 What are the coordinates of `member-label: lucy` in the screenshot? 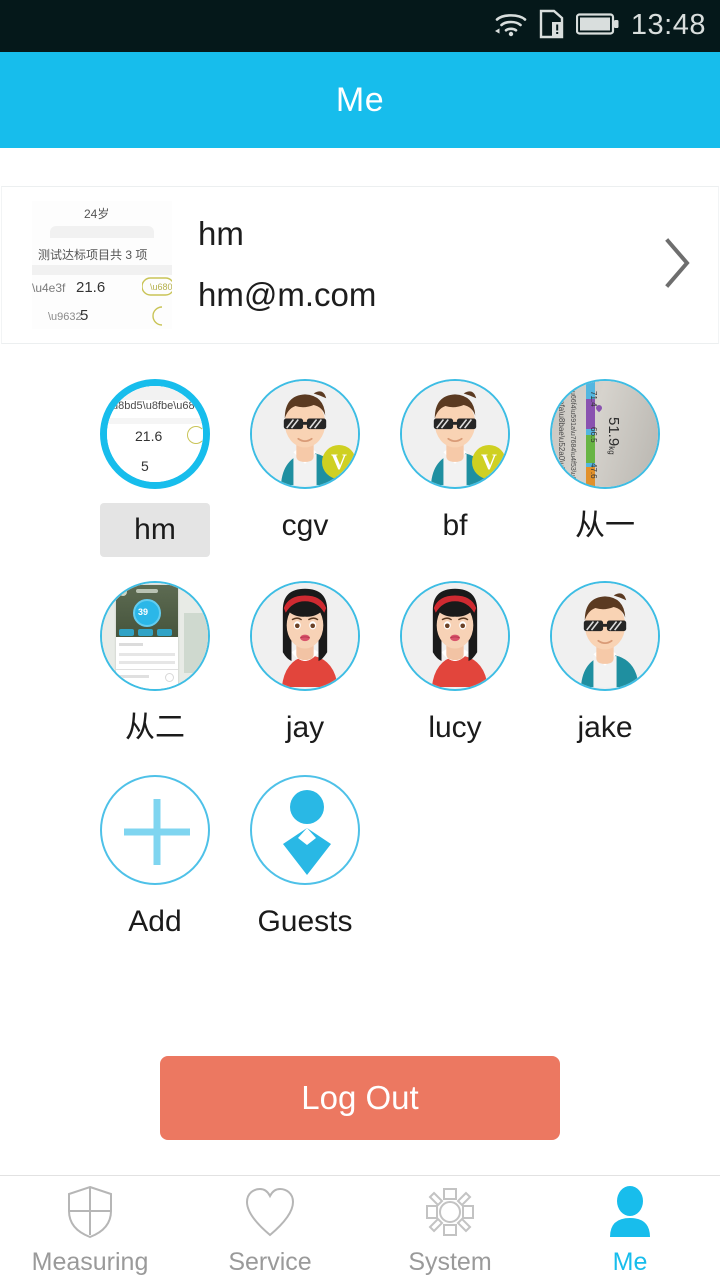 It's located at (455, 727).